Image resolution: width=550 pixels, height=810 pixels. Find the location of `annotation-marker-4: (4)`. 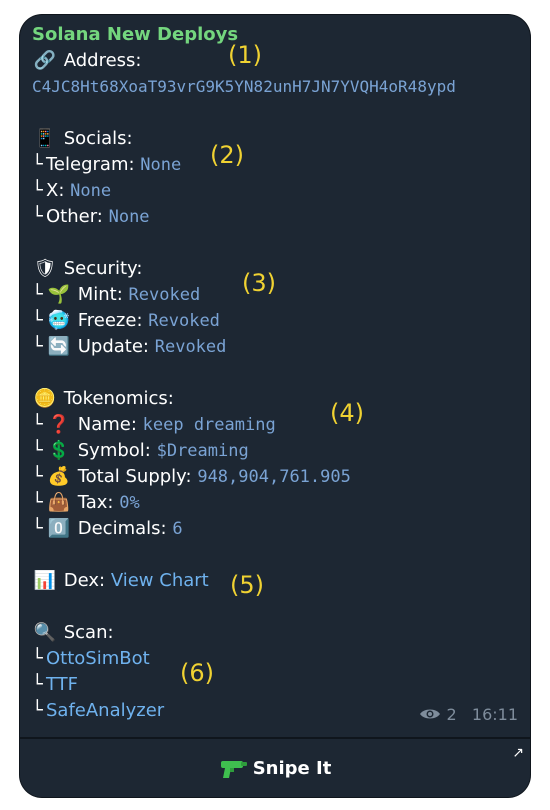

annotation-marker-4: (4) is located at coordinates (347, 413).